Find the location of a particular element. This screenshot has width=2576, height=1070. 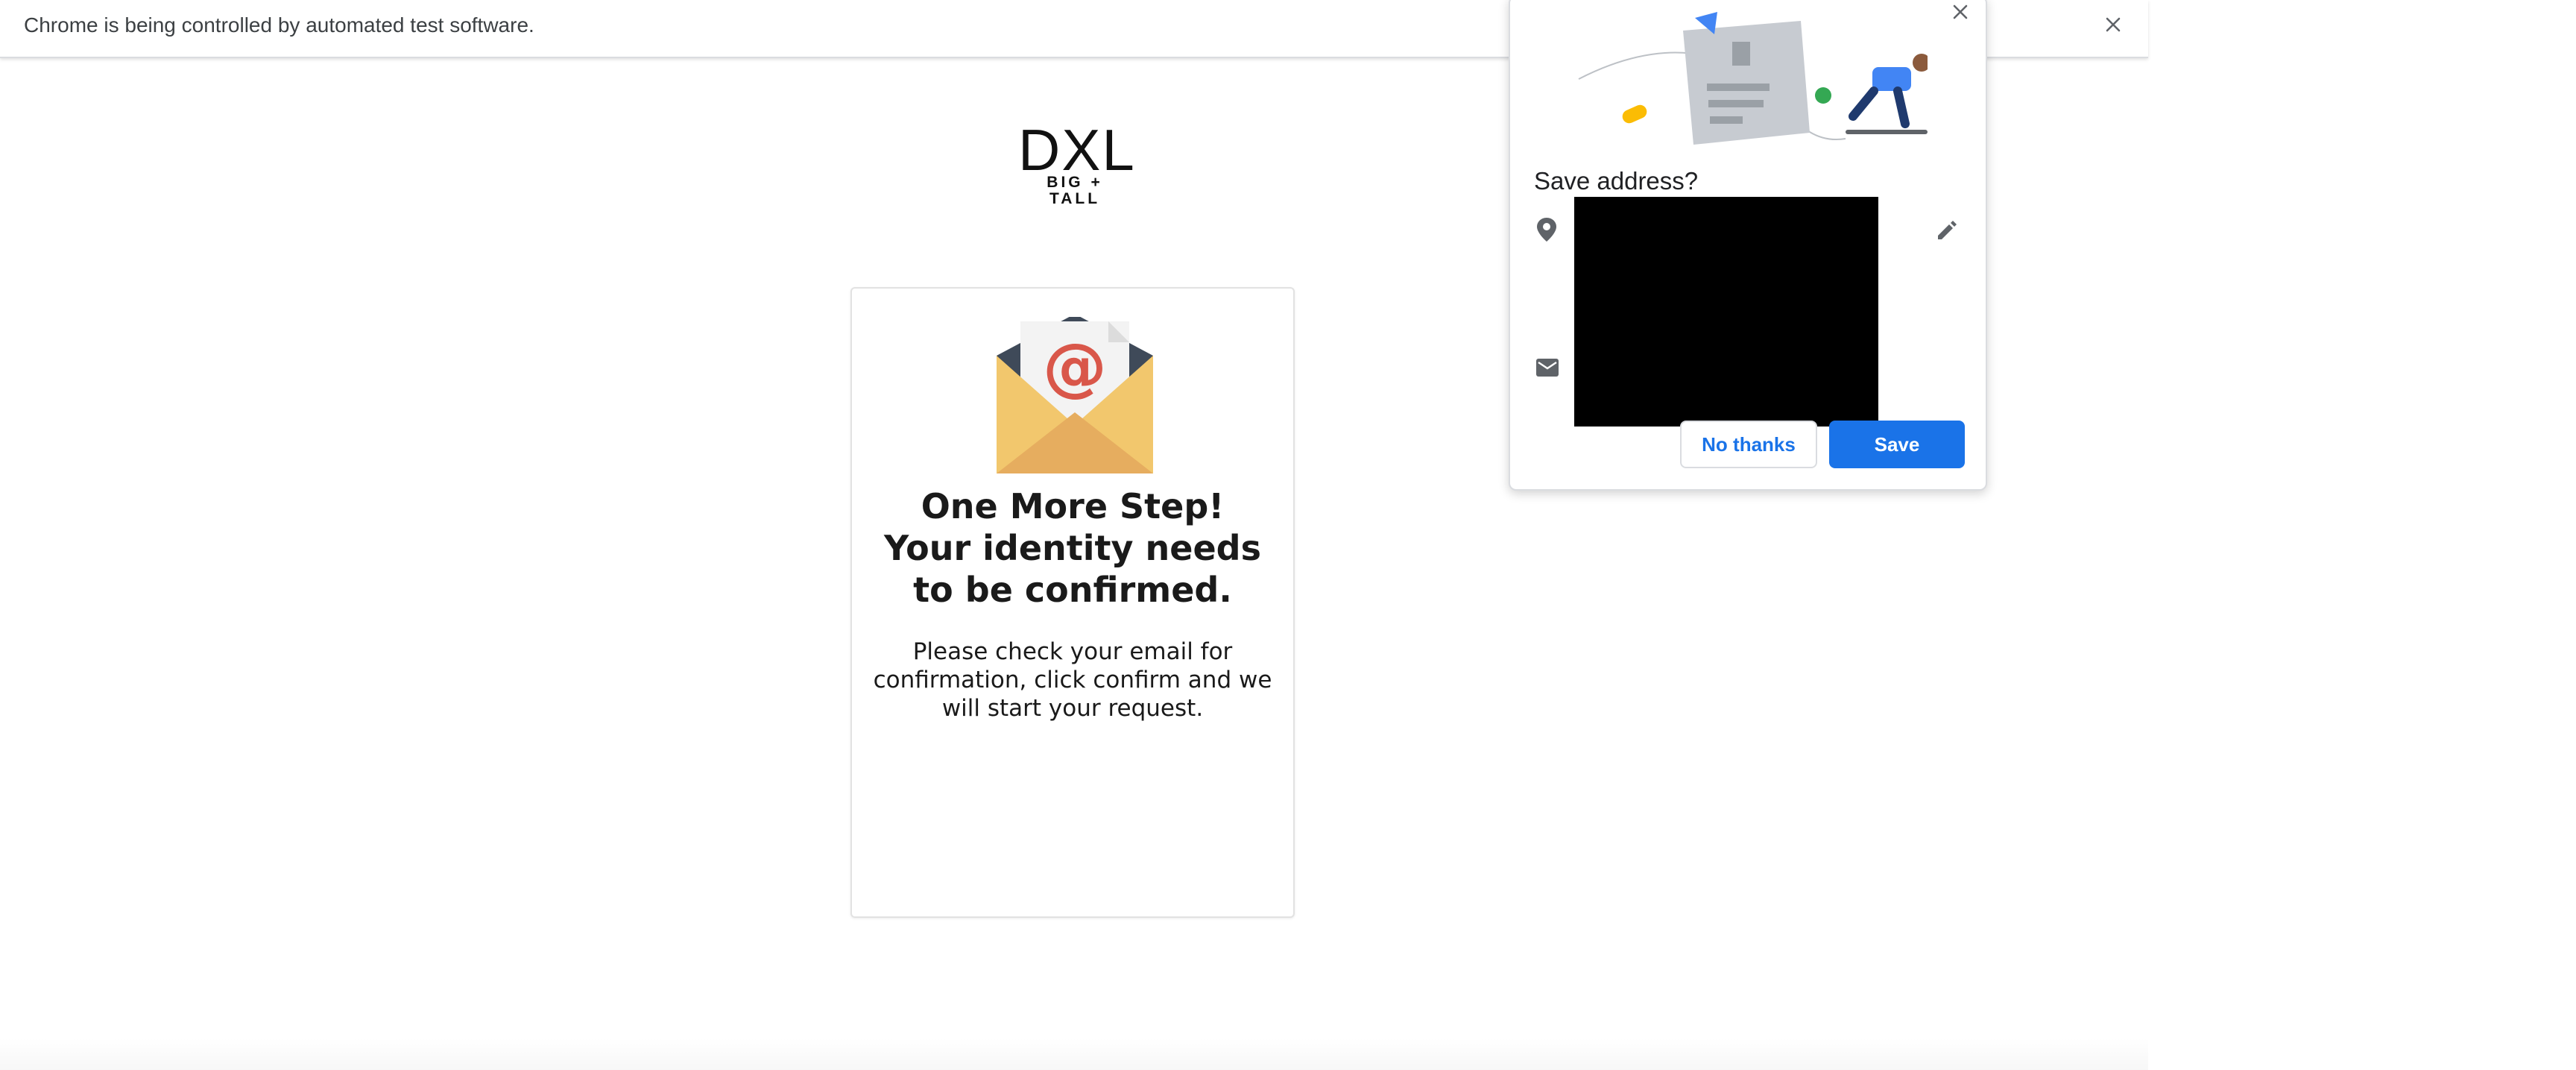

card-title: One More Step! is located at coordinates (1073, 506).